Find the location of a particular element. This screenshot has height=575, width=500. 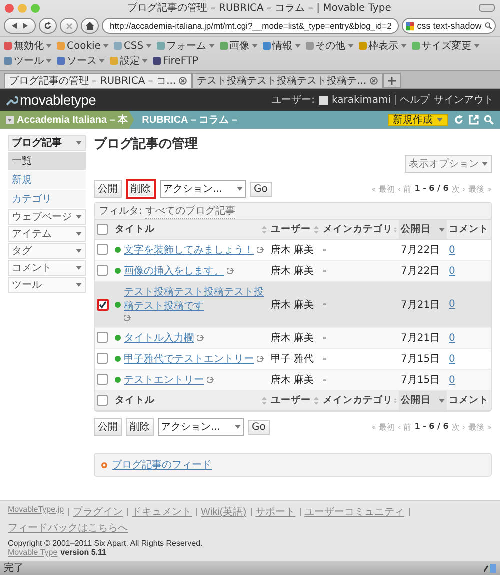

toolbar-menu-button: 情報 is located at coordinates (281, 46).